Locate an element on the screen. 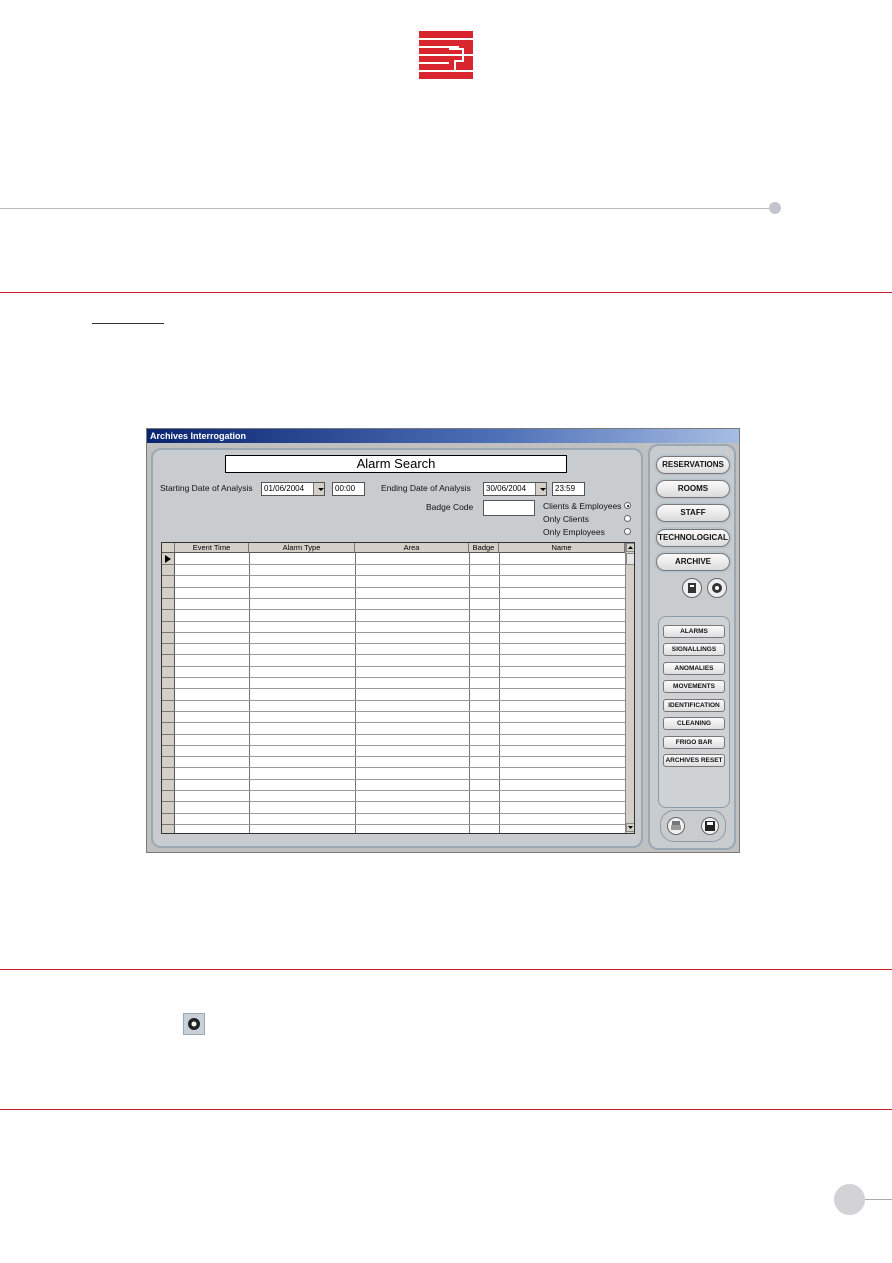 Image resolution: width=892 pixels, height=1263 pixels. start-date-label: Starting Date of Analysis is located at coordinates (206, 488).